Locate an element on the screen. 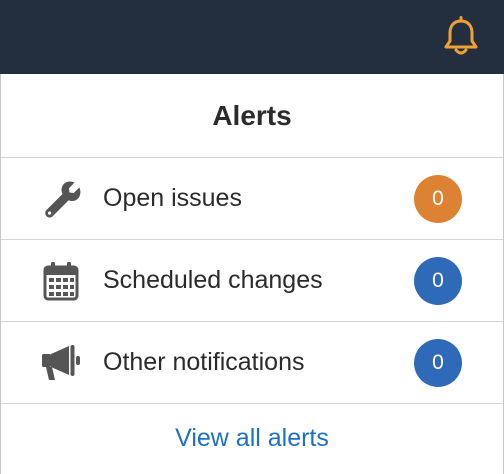  wrench-icon is located at coordinates (61, 199).